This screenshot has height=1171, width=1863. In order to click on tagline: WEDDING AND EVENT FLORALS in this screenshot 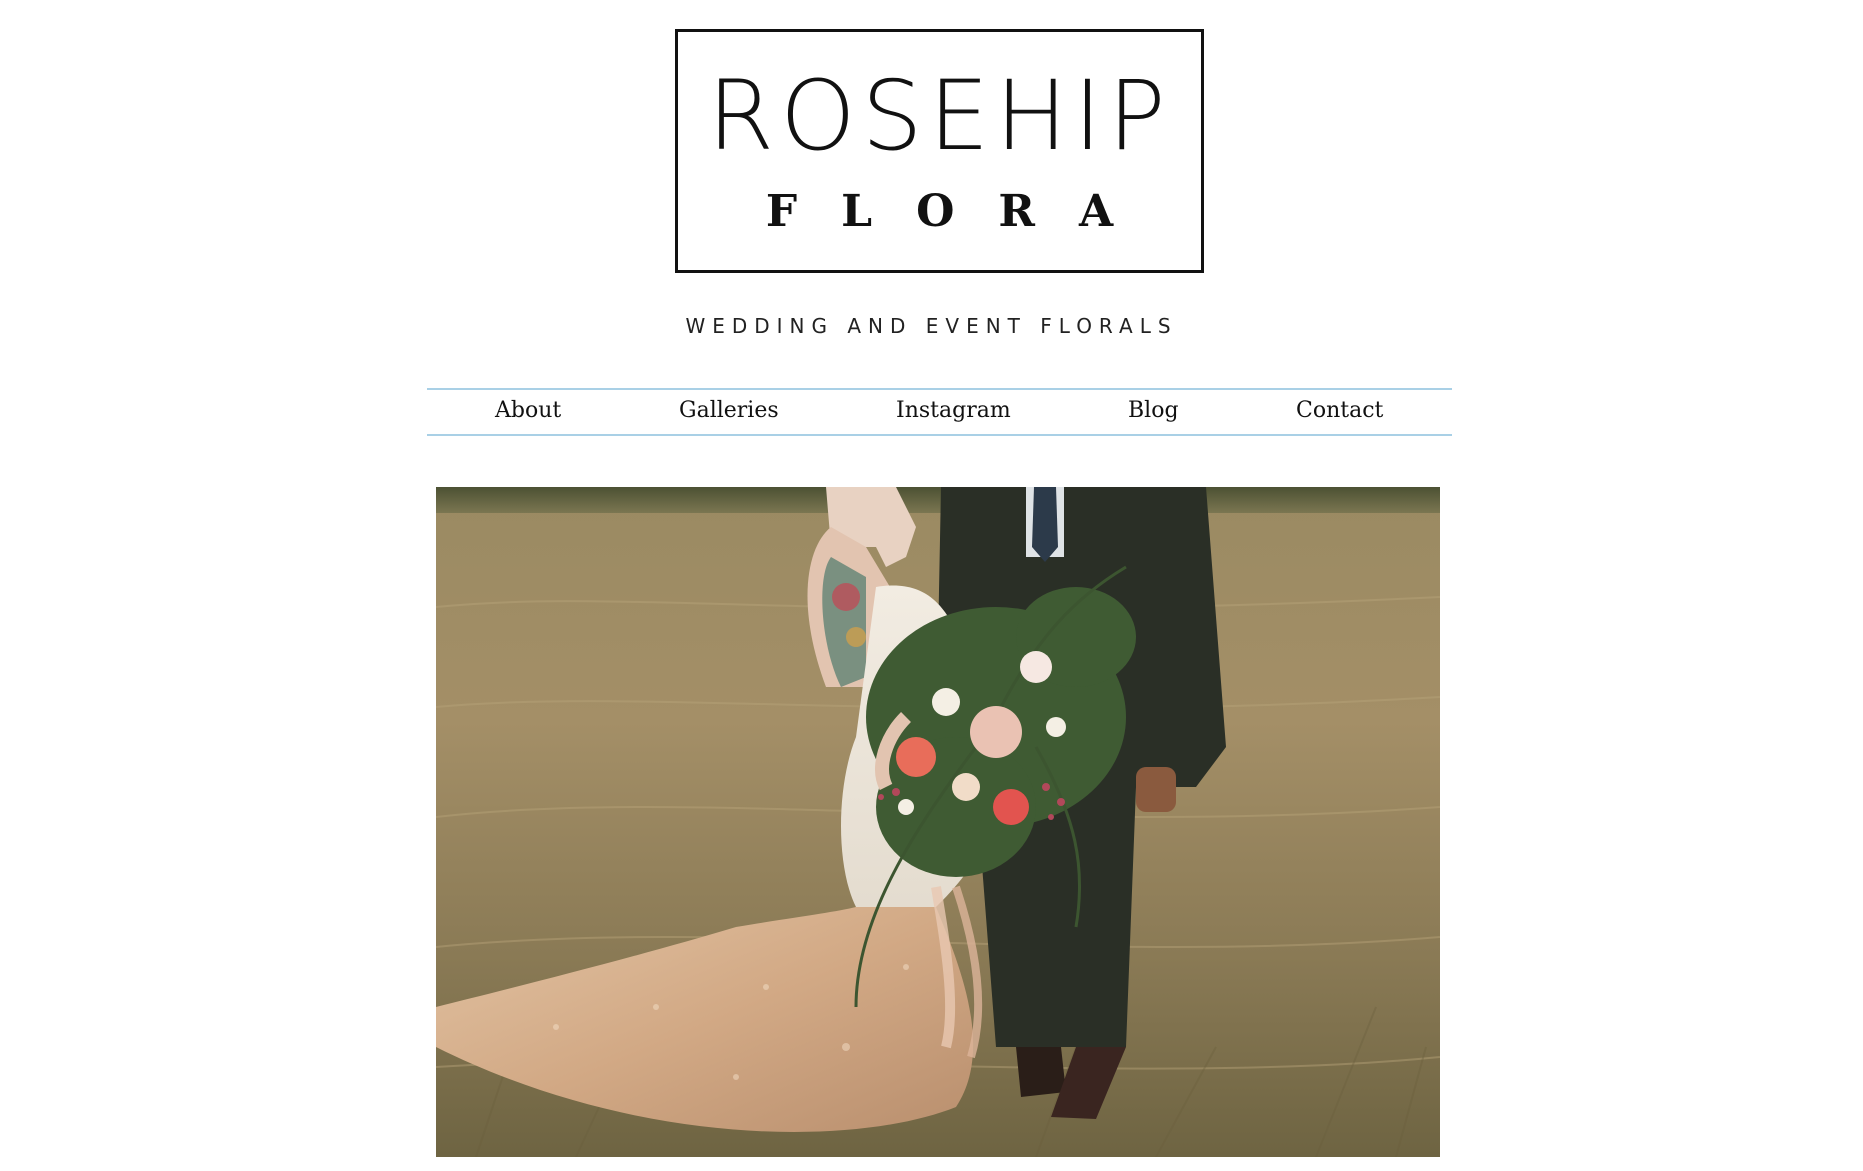, I will do `click(931, 326)`.